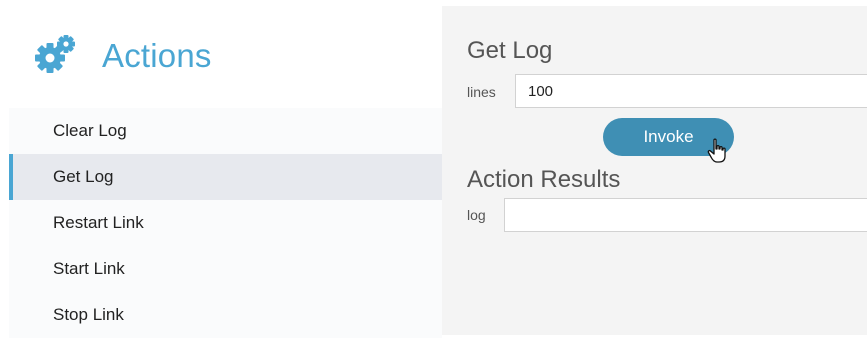  What do you see at coordinates (476, 215) in the screenshot?
I see `log-label: log` at bounding box center [476, 215].